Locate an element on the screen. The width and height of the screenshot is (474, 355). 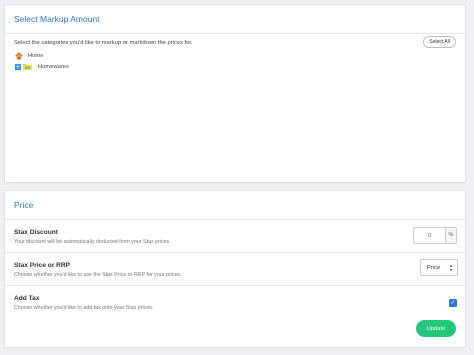
tree-node-home: Home is located at coordinates (42, 55).